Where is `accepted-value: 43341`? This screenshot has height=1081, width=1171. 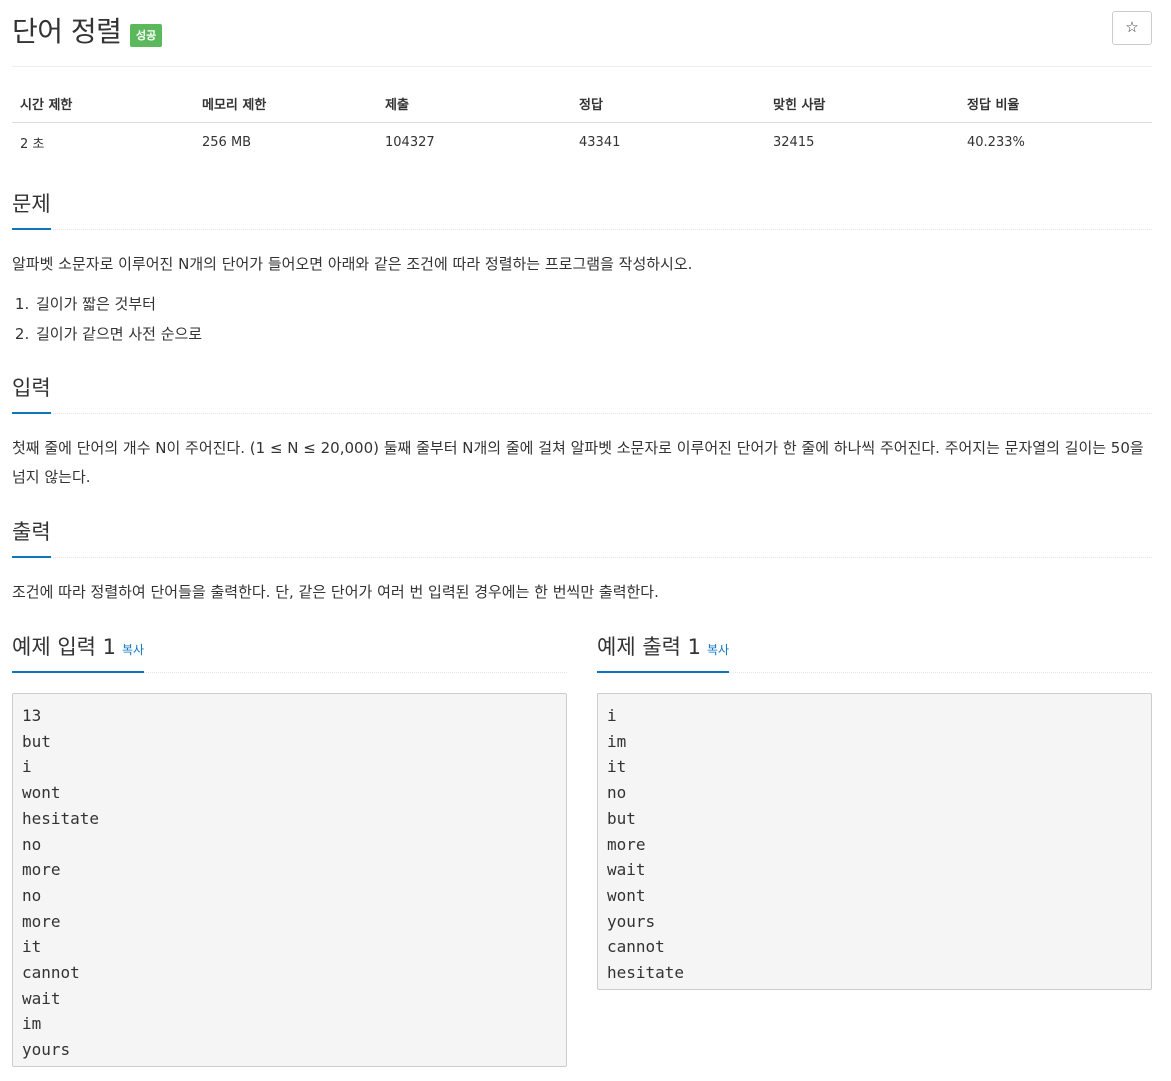 accepted-value: 43341 is located at coordinates (668, 142).